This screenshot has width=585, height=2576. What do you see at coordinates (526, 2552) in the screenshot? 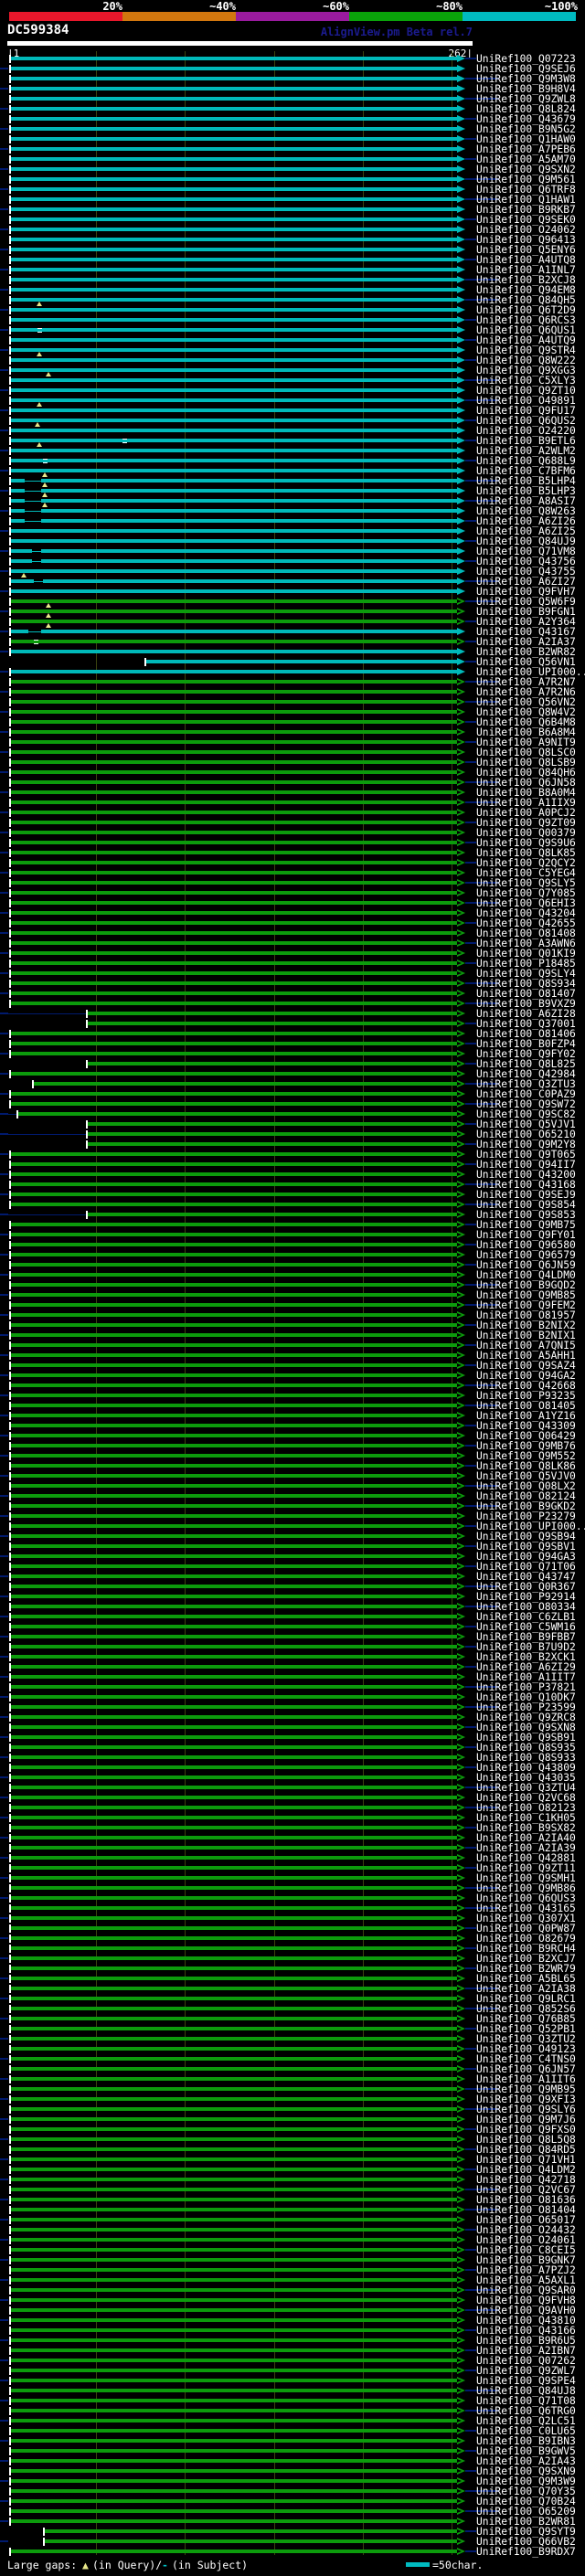
I see `hit-label: UniRef100_B9RDX7` at bounding box center [526, 2552].